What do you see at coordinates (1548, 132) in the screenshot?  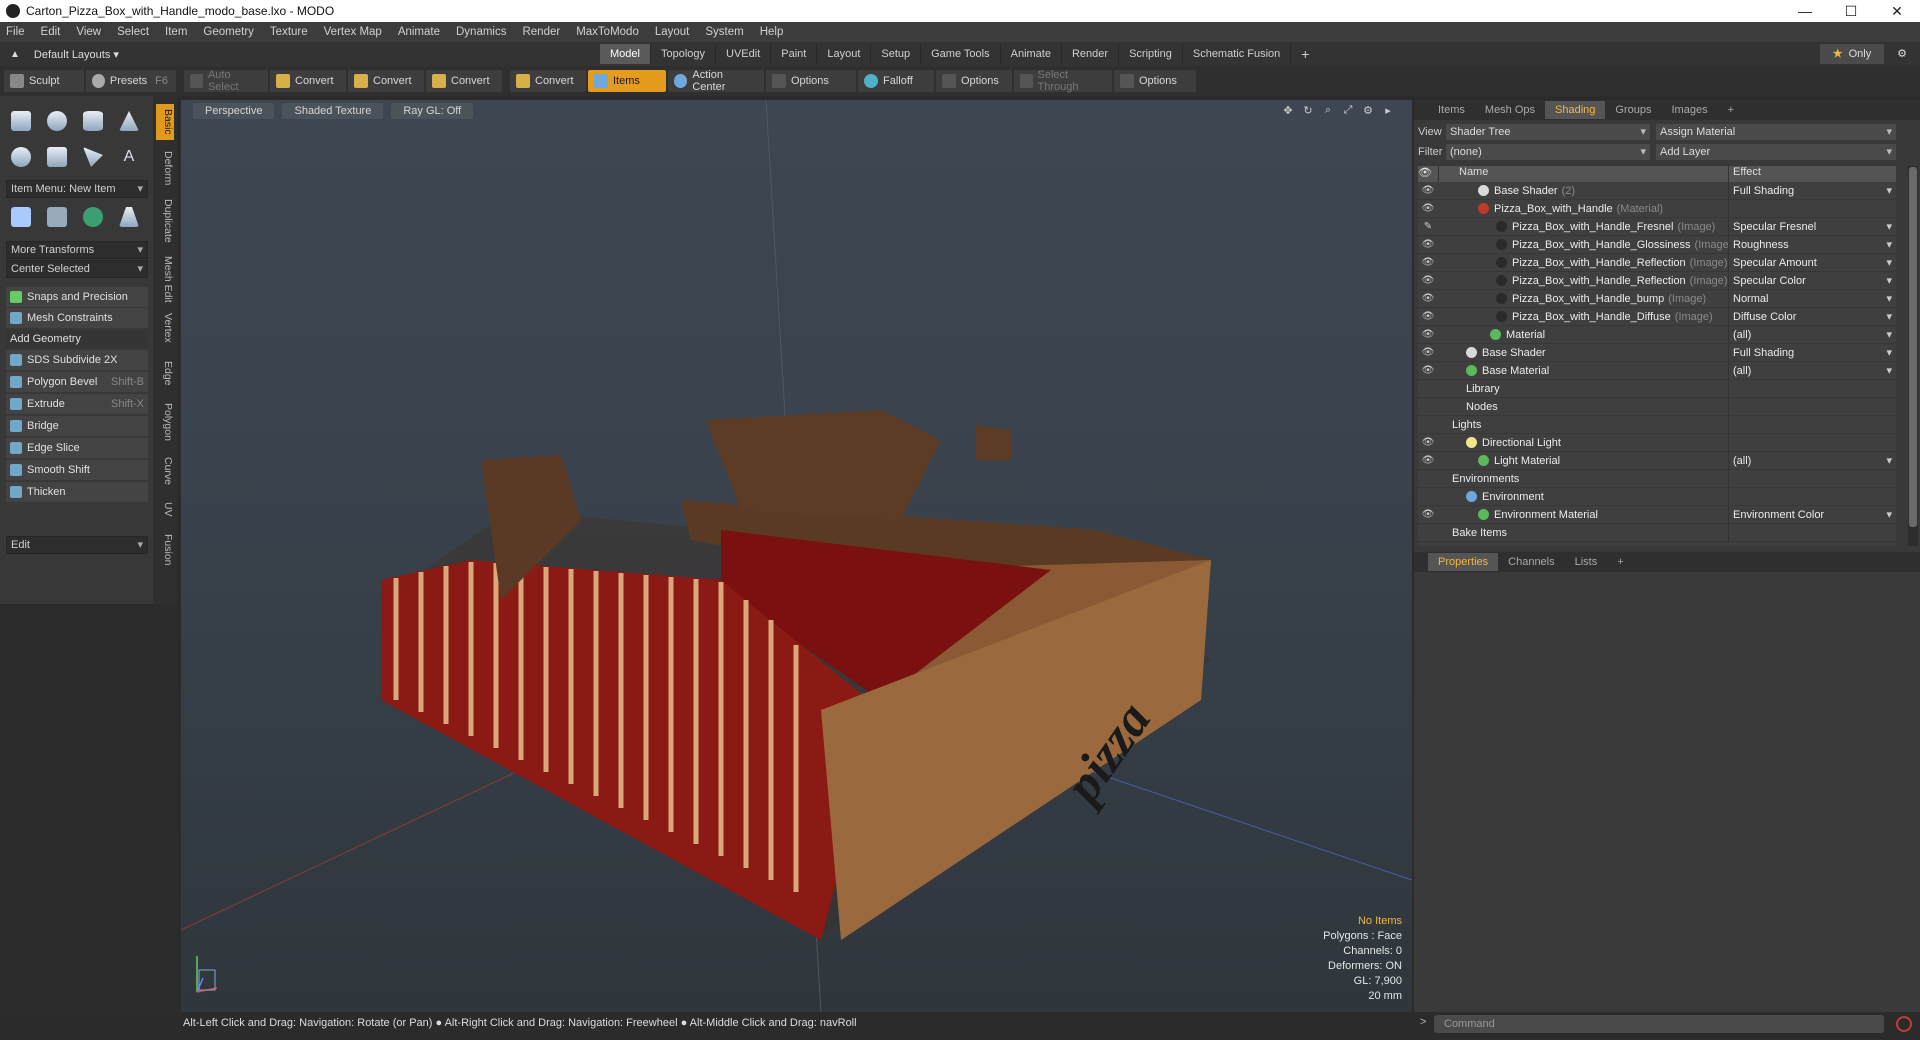 I see `view-select: Shader Tree` at bounding box center [1548, 132].